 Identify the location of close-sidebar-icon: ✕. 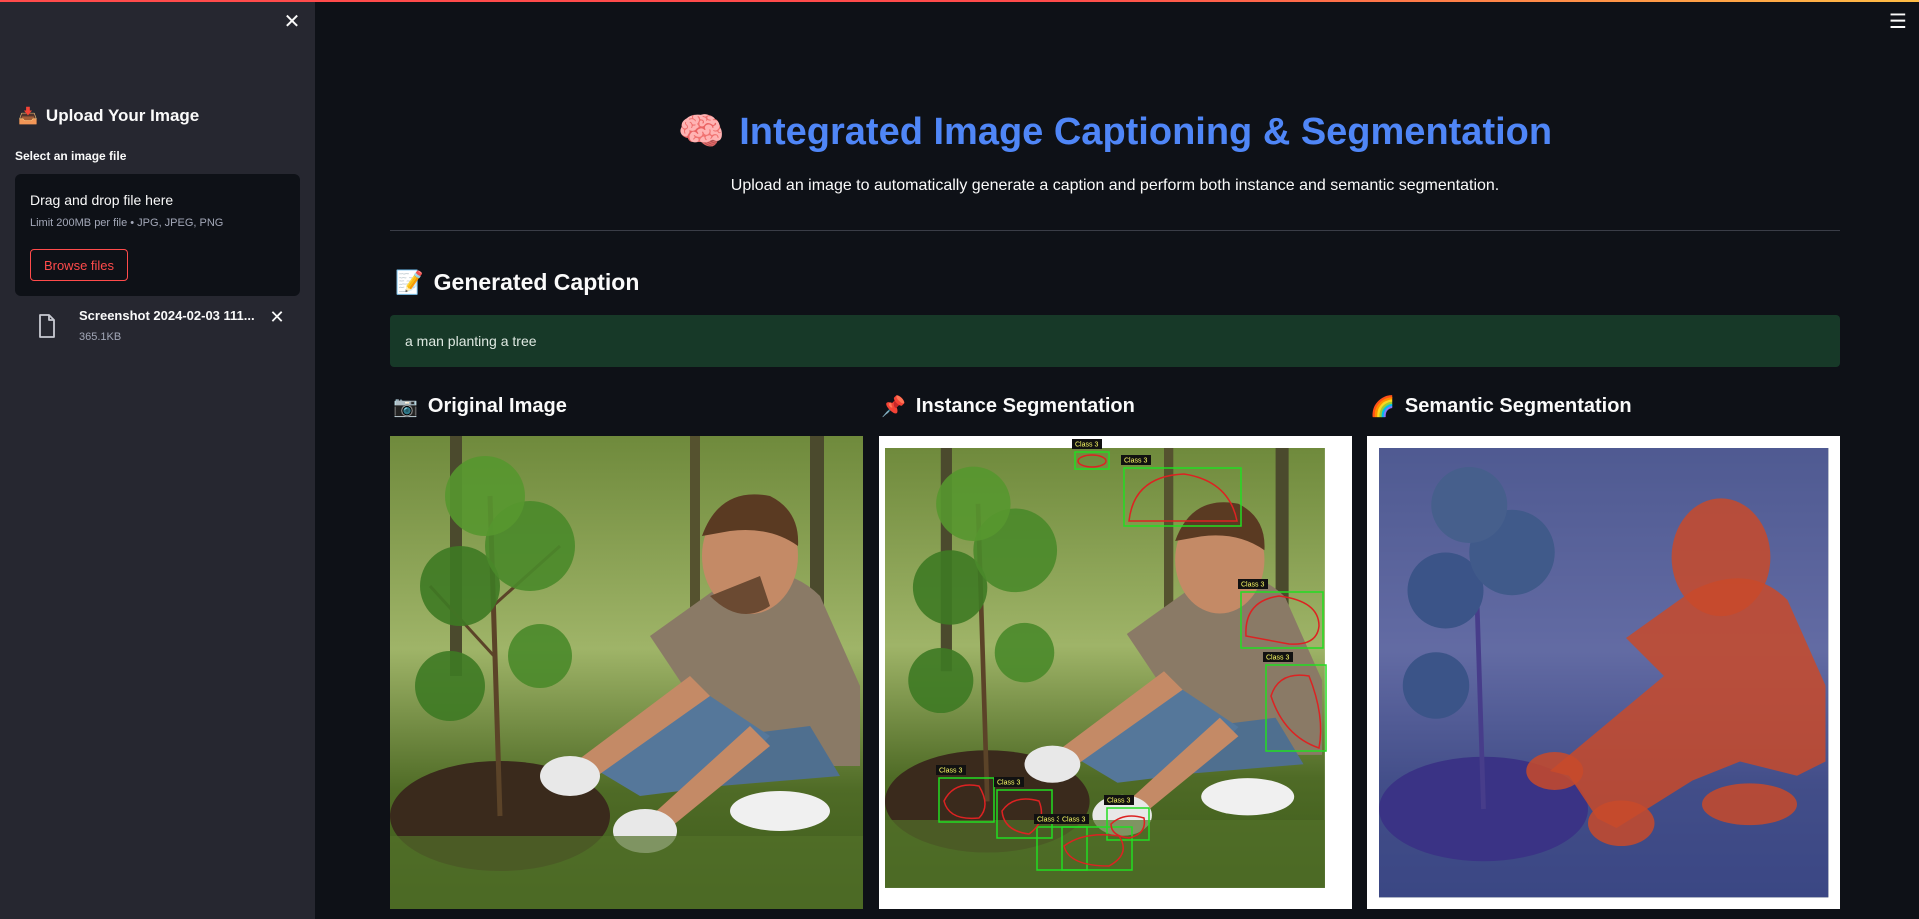
(292, 22).